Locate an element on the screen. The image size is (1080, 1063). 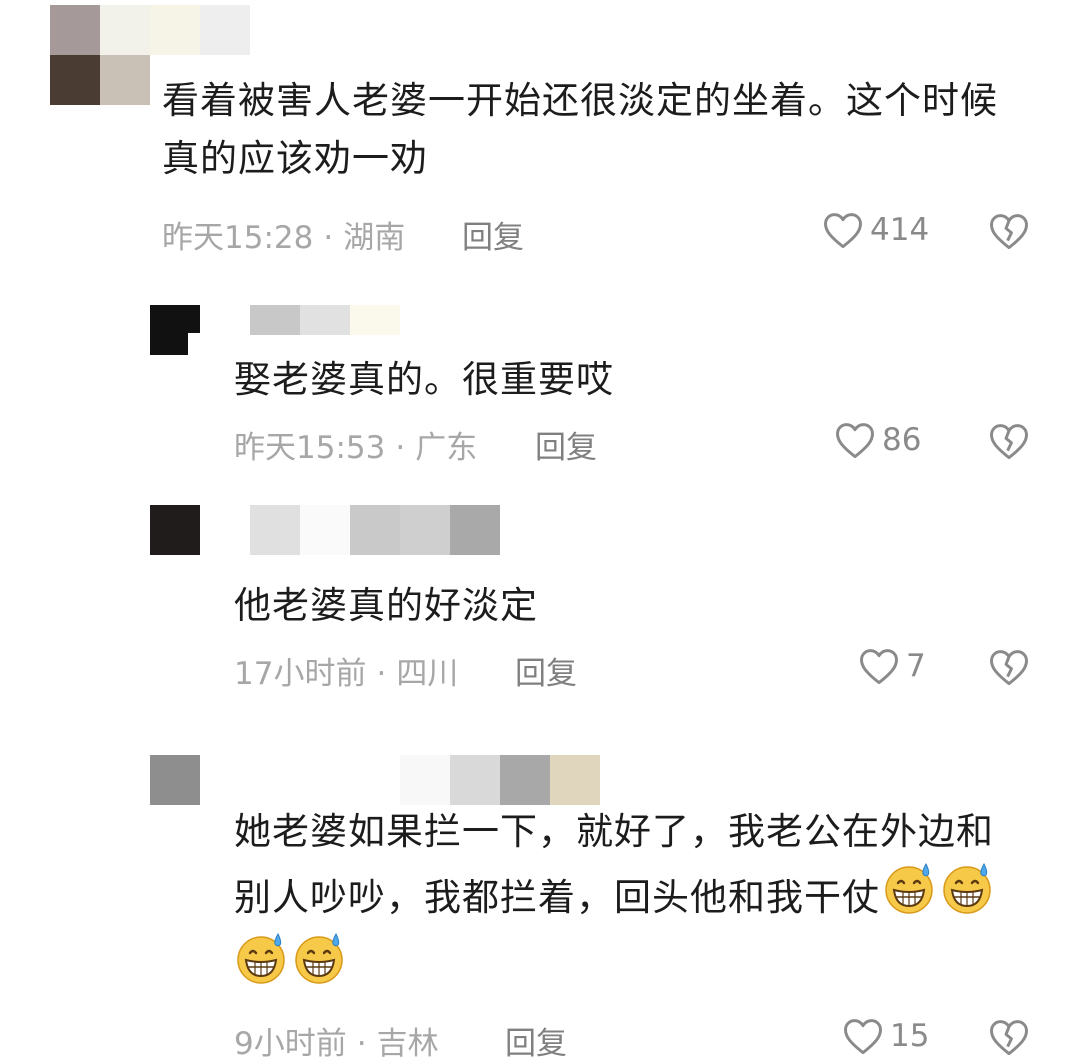
comment-location: 四川 is located at coordinates (427, 674).